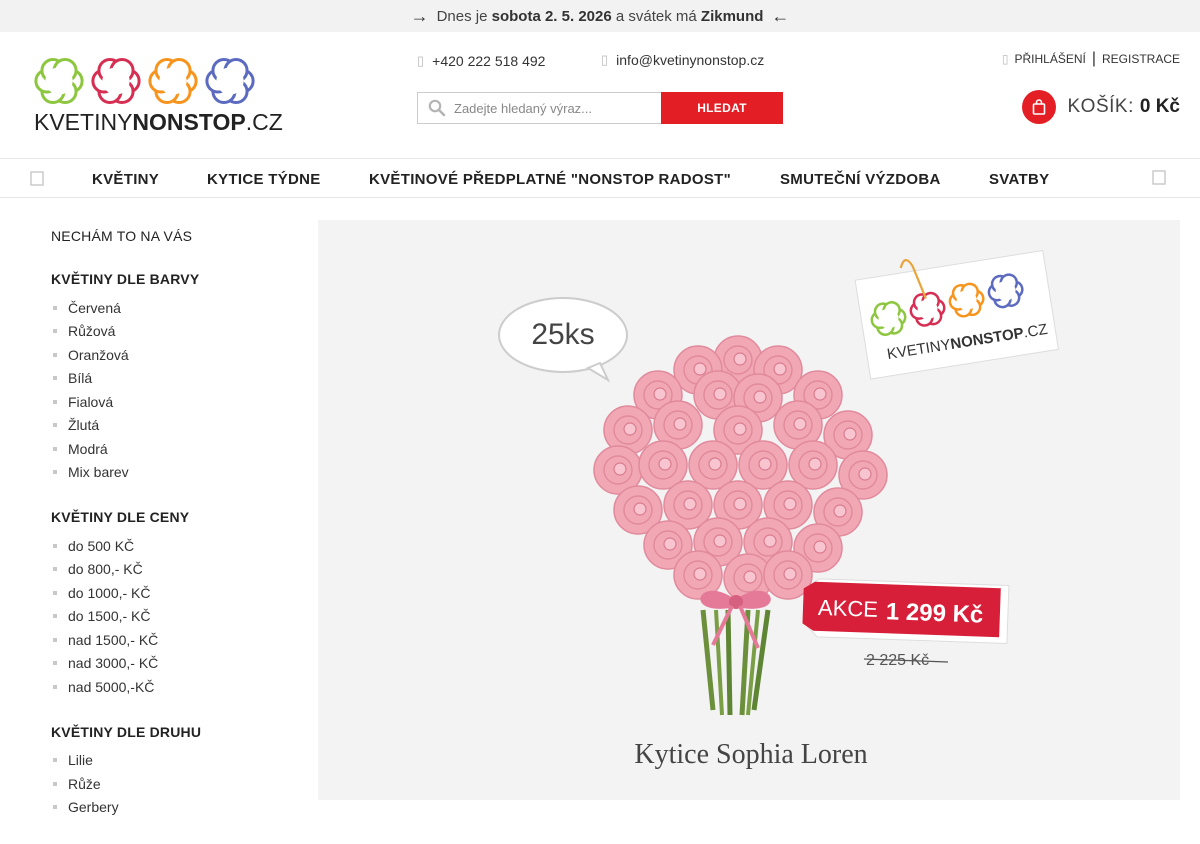 This screenshot has width=1200, height=844. Describe the element at coordinates (171, 687) in the screenshot. I see `sidebar-item: nad 5000,-KČ` at that location.